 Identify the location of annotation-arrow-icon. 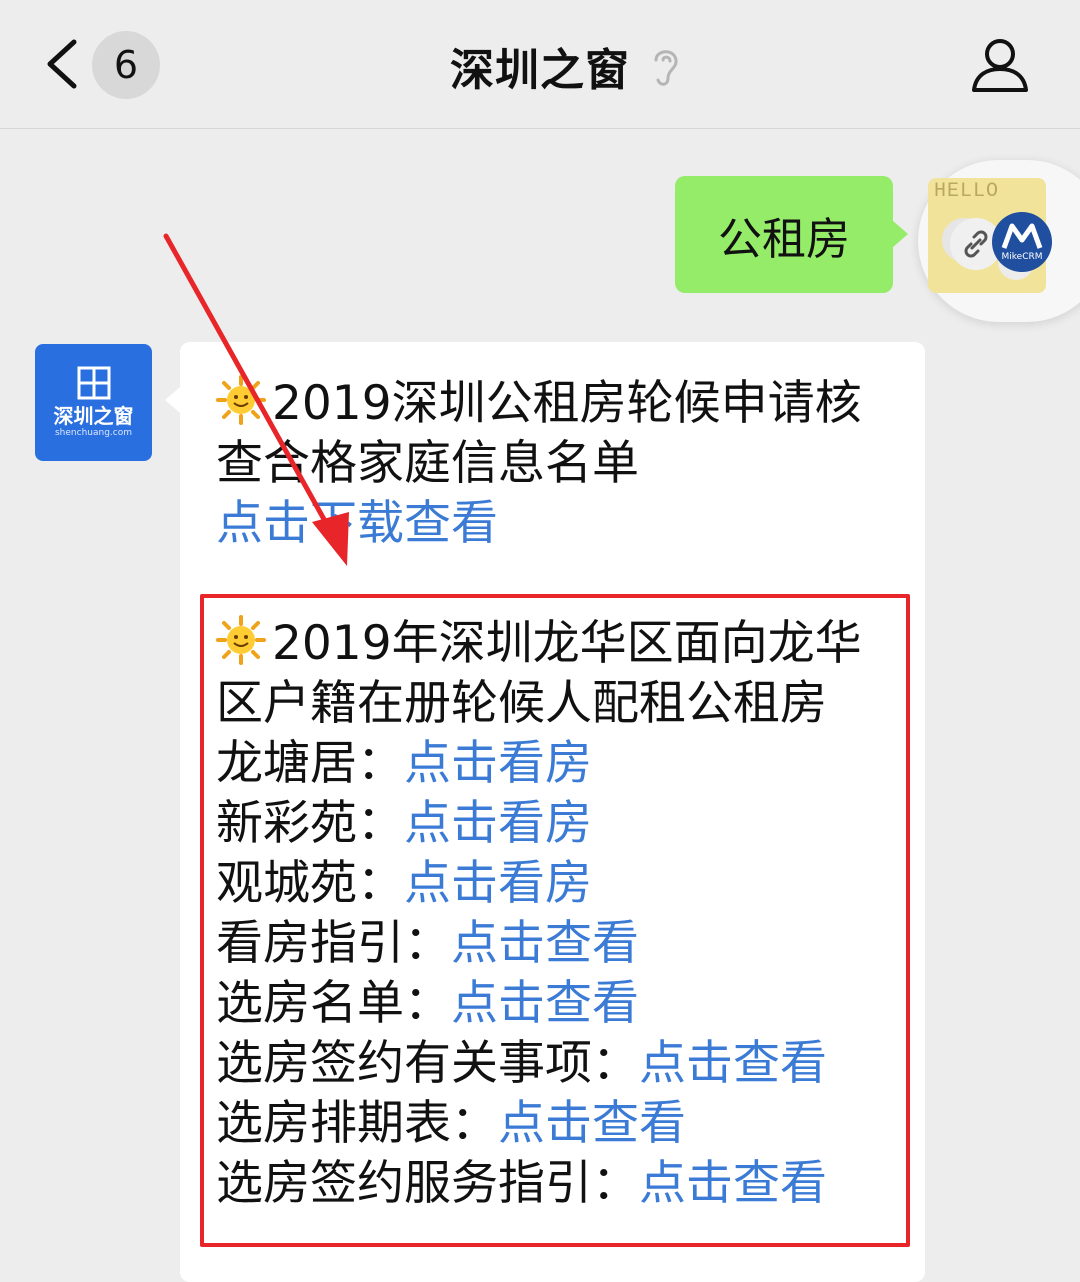
(256, 399).